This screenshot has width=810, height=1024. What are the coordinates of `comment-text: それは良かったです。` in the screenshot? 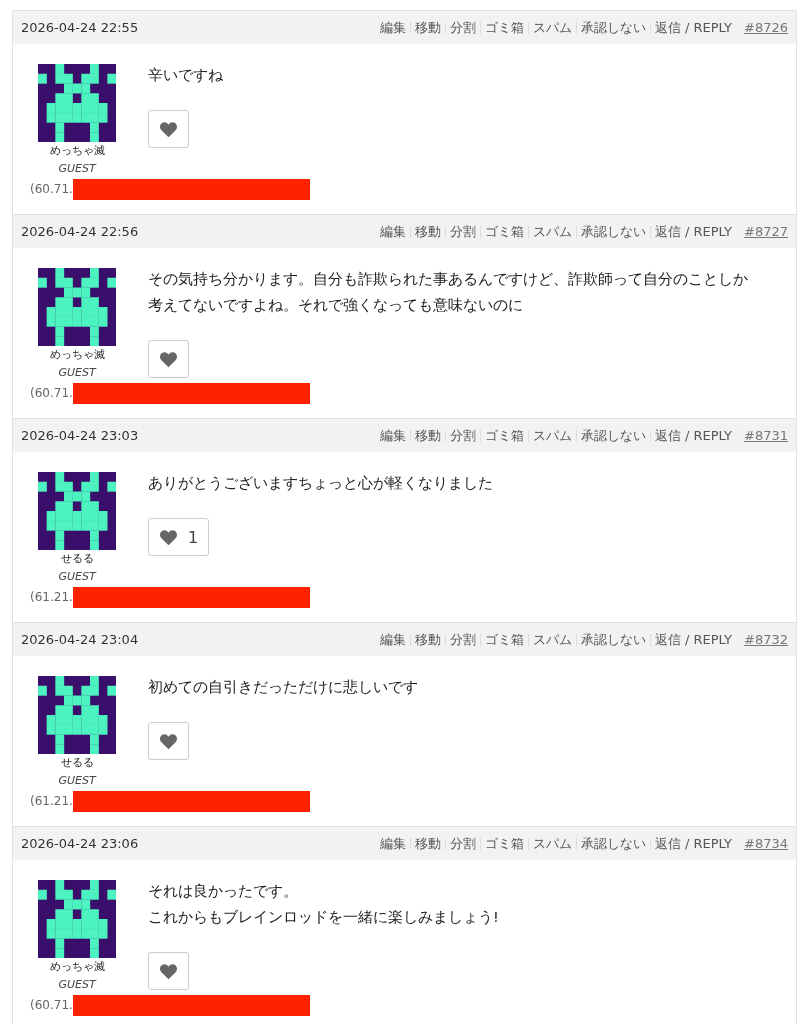 It's located at (223, 891).